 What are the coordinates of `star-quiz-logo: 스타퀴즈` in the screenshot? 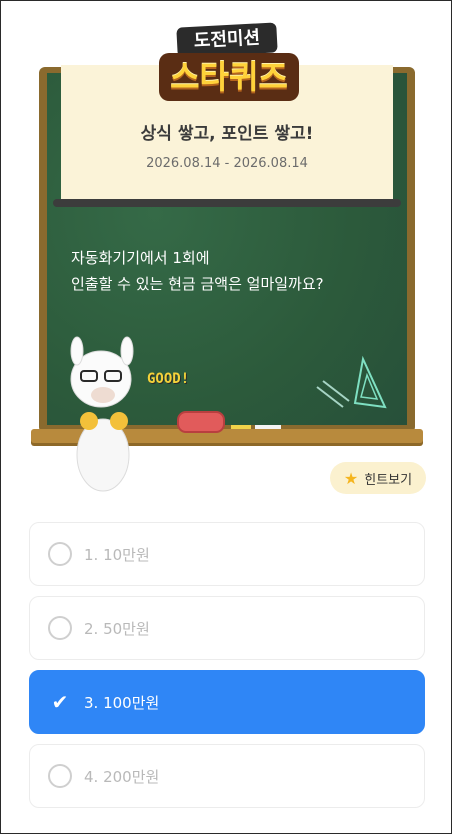 It's located at (229, 77).